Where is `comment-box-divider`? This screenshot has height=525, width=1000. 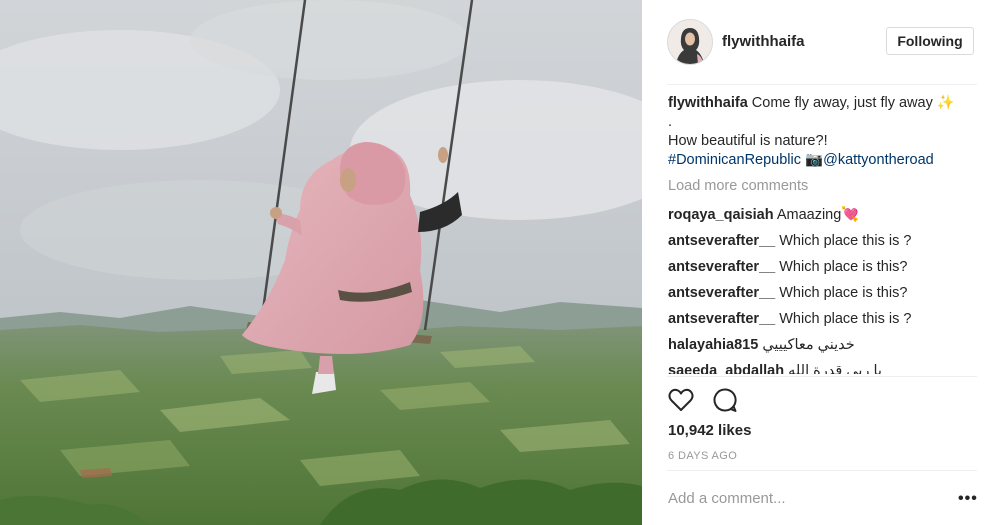 comment-box-divider is located at coordinates (822, 470).